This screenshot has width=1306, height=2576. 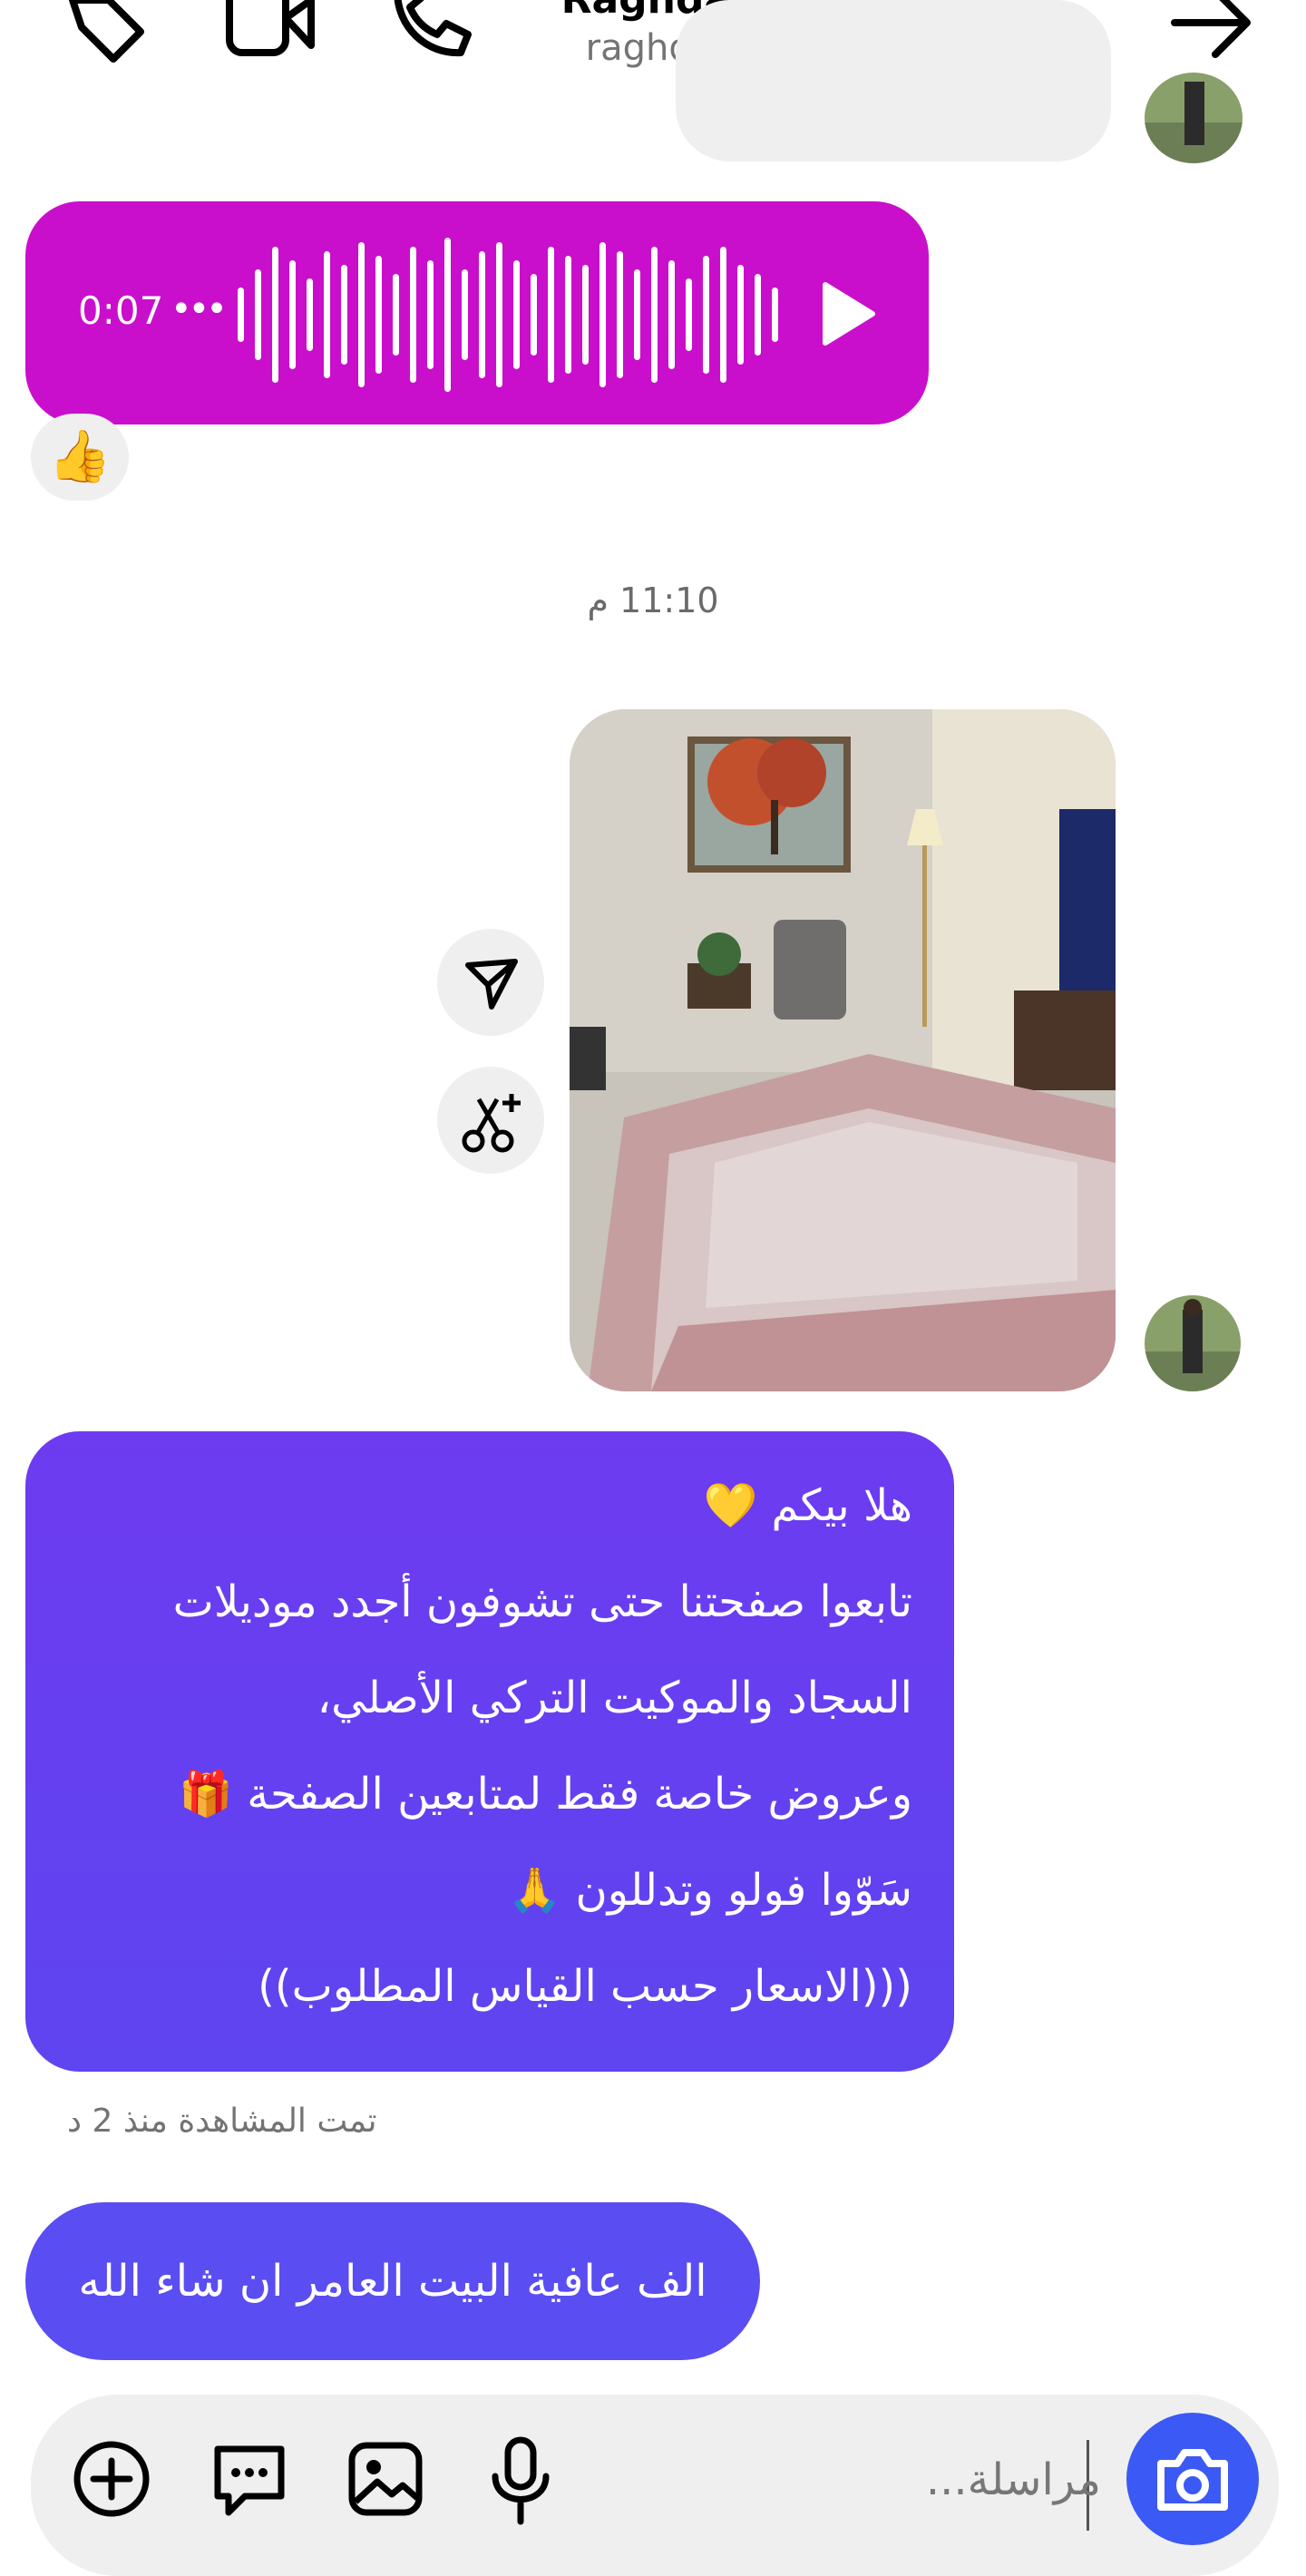 I want to click on reaction-badge: 👍, so click(x=80, y=457).